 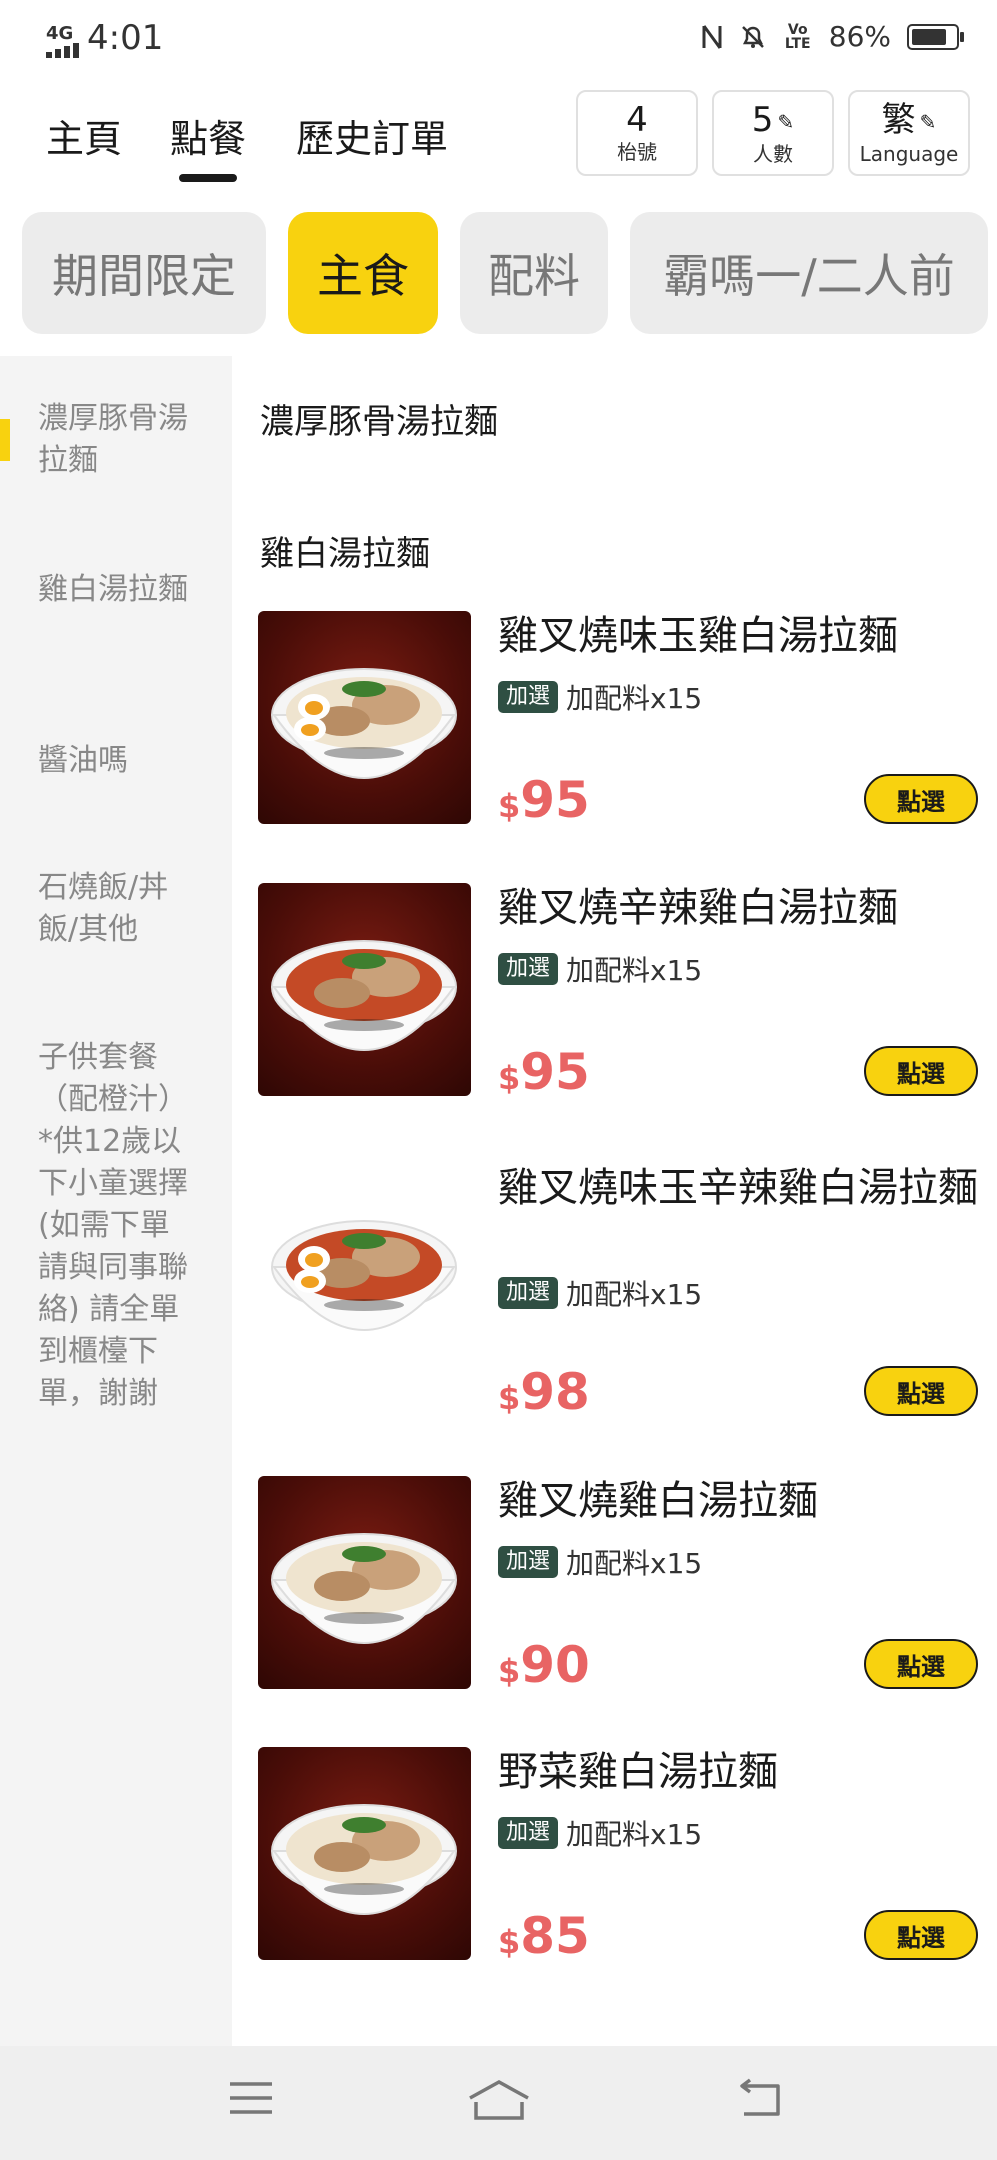 What do you see at coordinates (534, 273) in the screenshot?
I see `category-toppings: 配料` at bounding box center [534, 273].